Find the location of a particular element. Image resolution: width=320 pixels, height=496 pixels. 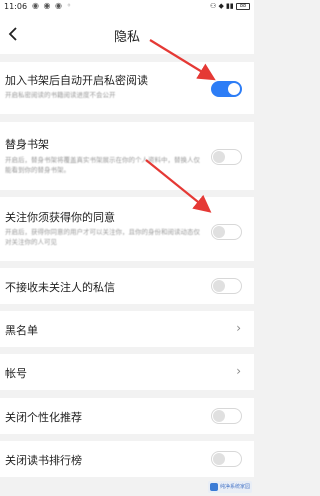

stranger-dm-toggle is located at coordinates (226, 286).